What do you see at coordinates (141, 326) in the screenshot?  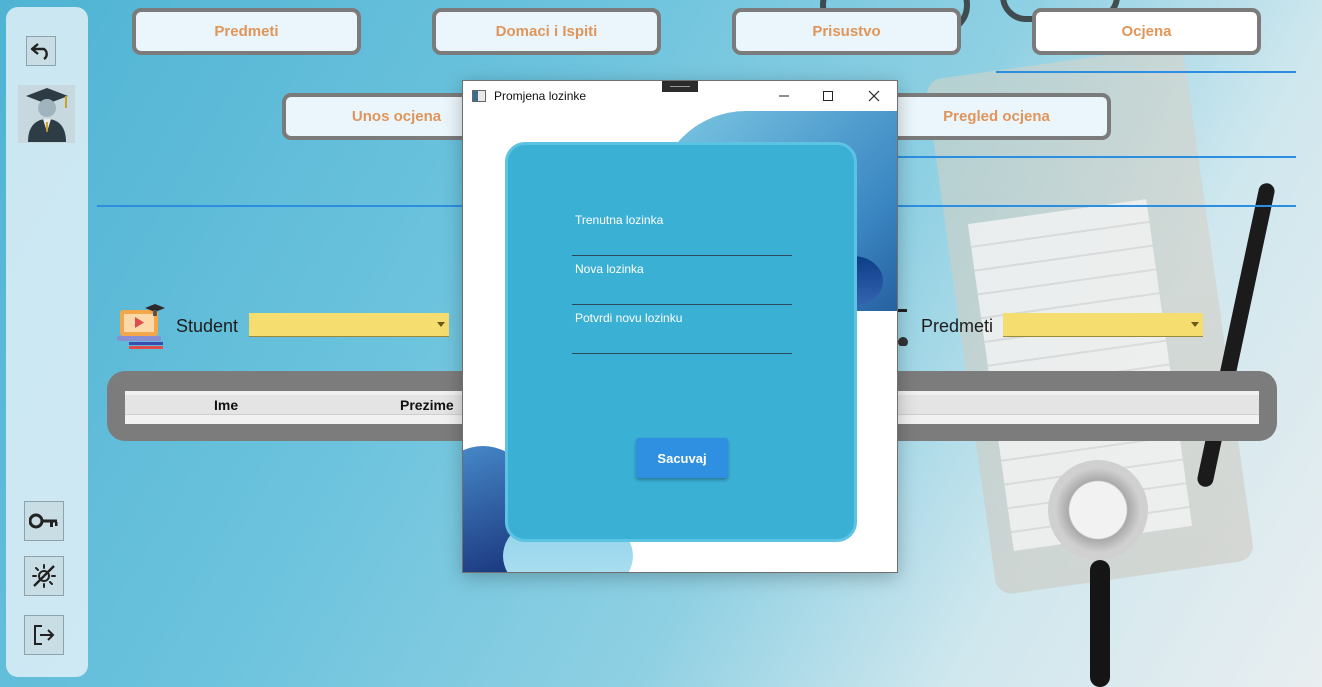 I see `student-laptop-icon` at bounding box center [141, 326].